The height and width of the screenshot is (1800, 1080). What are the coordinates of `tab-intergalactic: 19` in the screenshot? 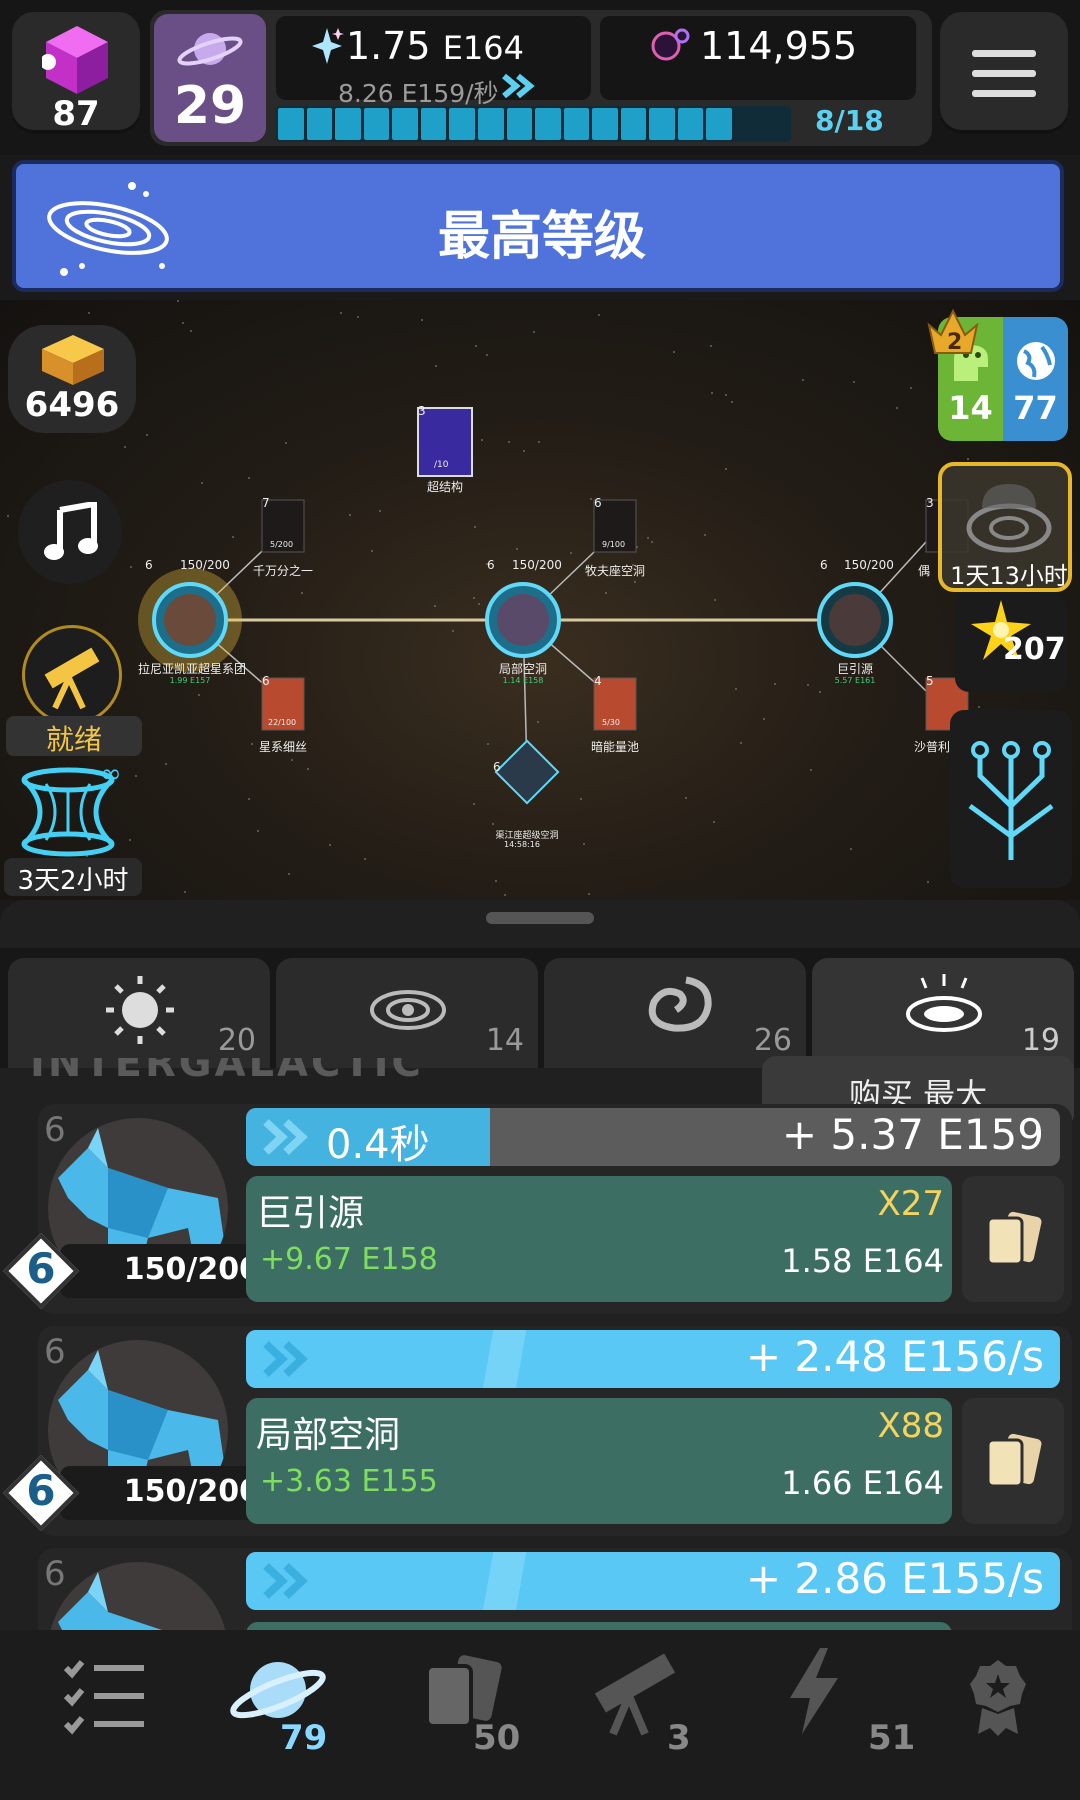 It's located at (943, 1013).